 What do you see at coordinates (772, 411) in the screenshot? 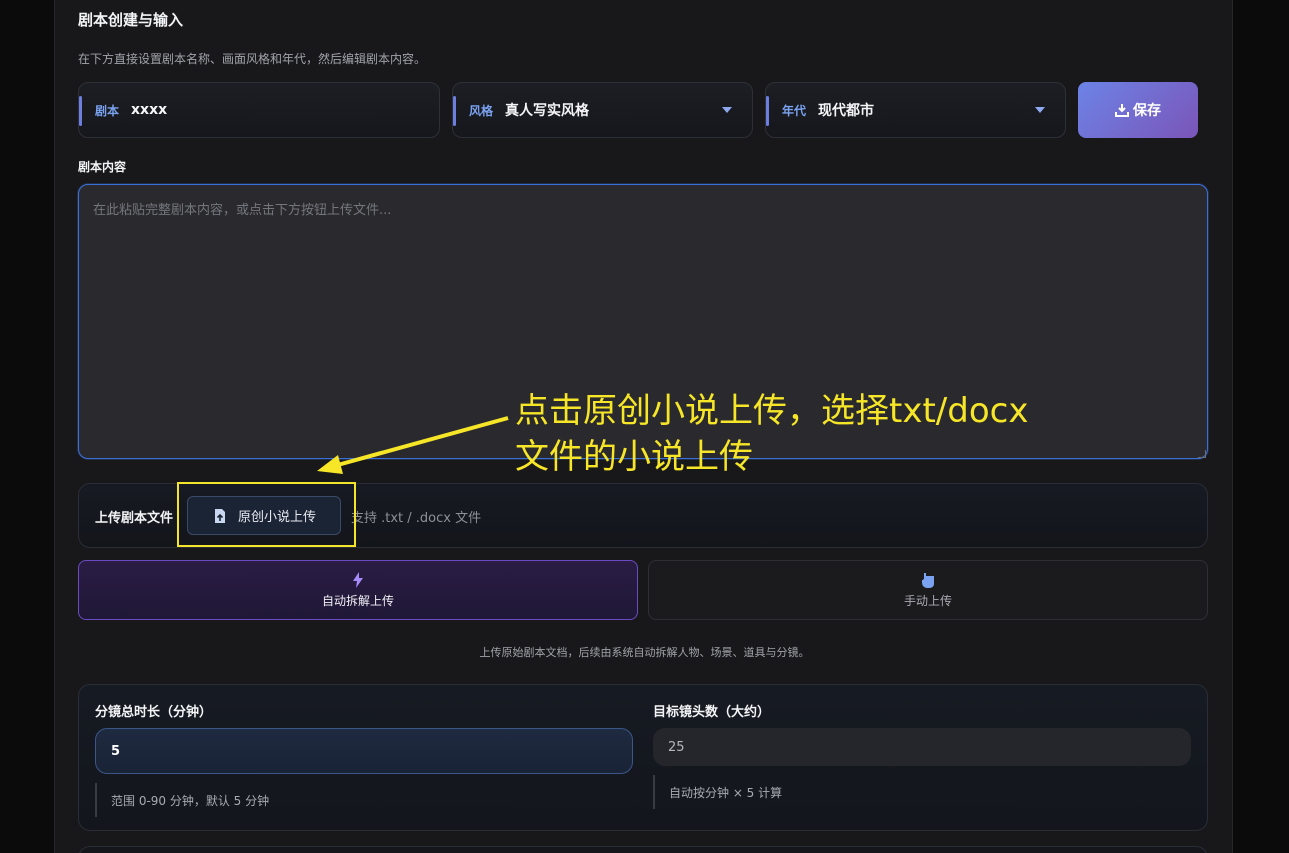
I see `annotation-line-1: 点击原创小说上传，选择txt/docx` at bounding box center [772, 411].